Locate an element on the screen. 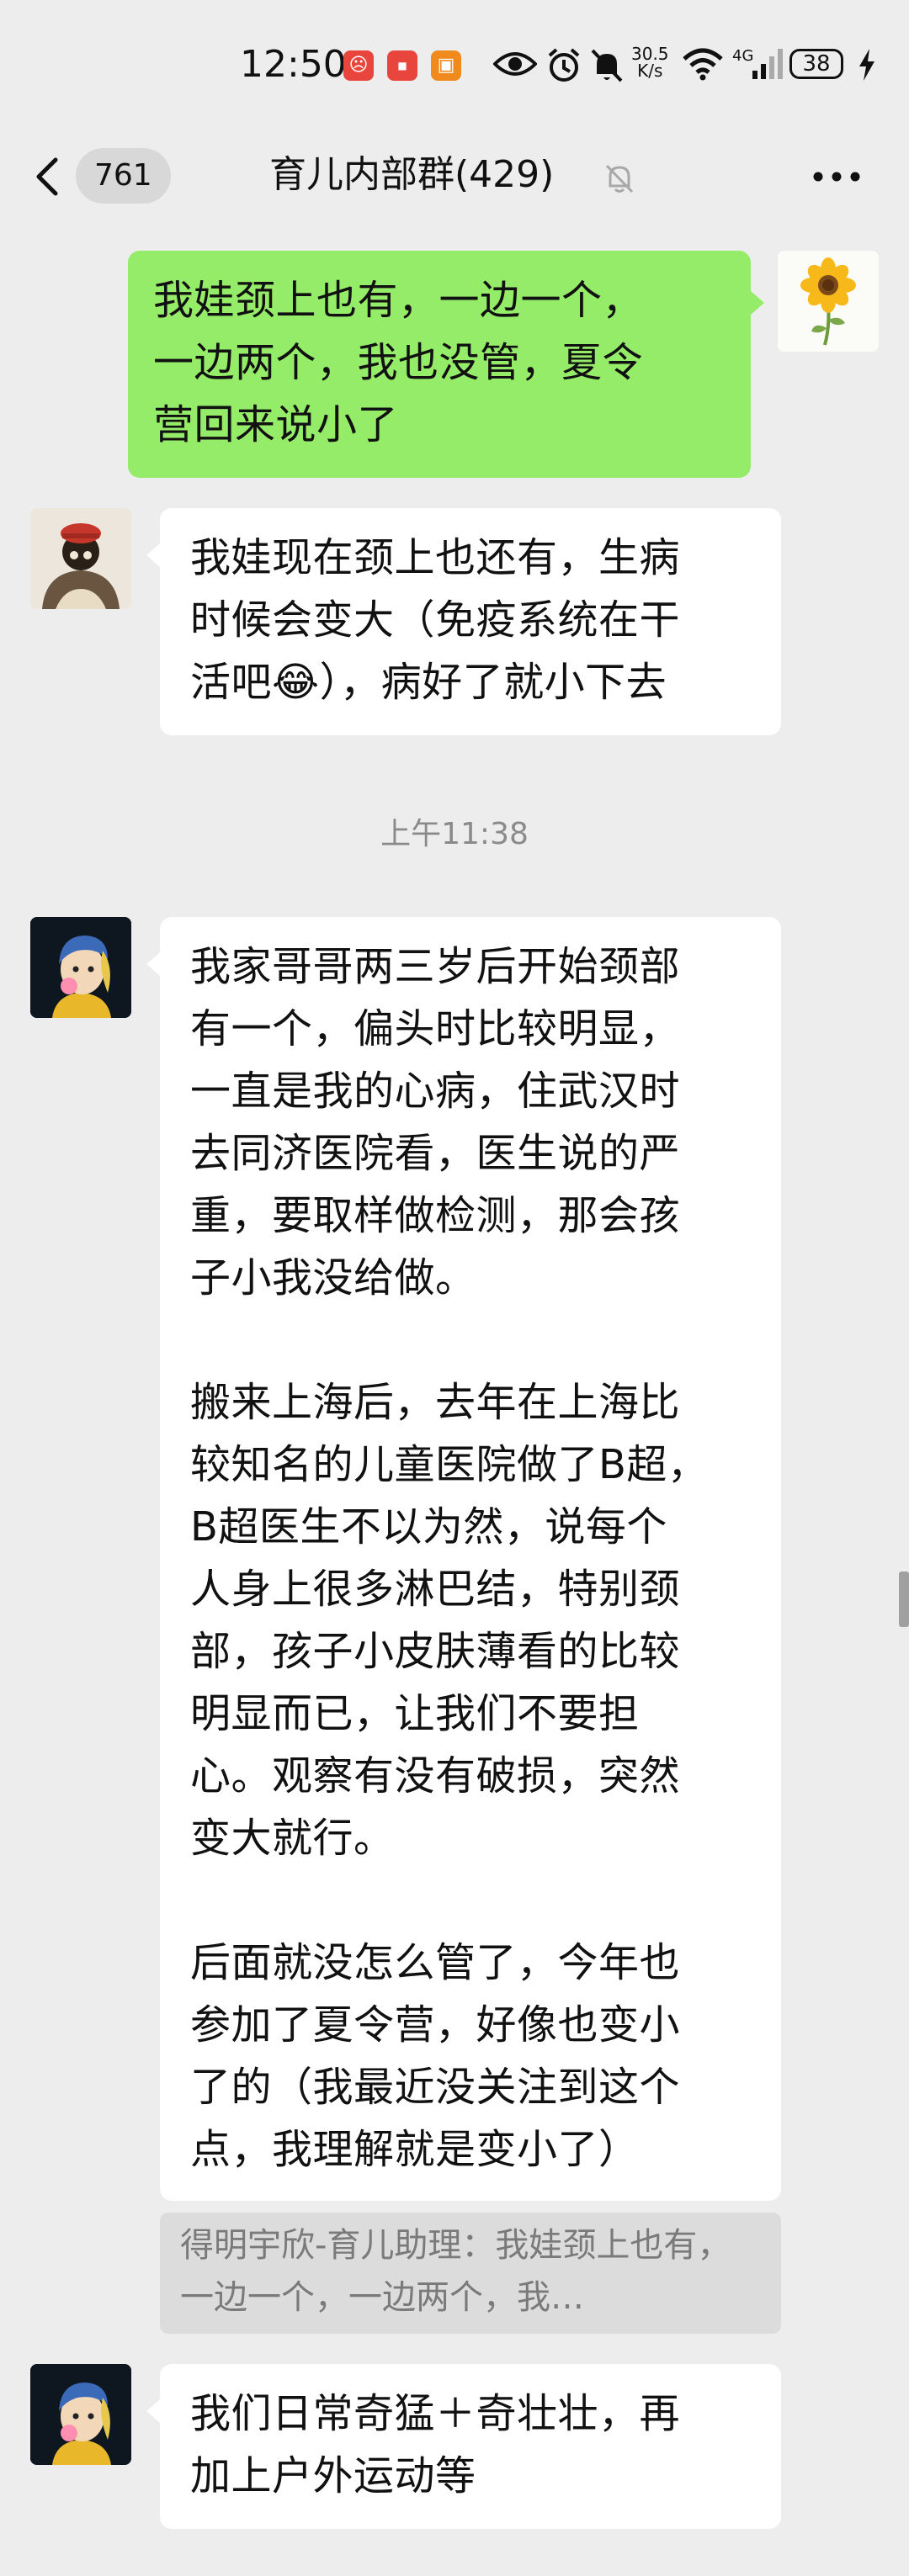 The width and height of the screenshot is (909, 2576). sunflower-icon is located at coordinates (828, 301).